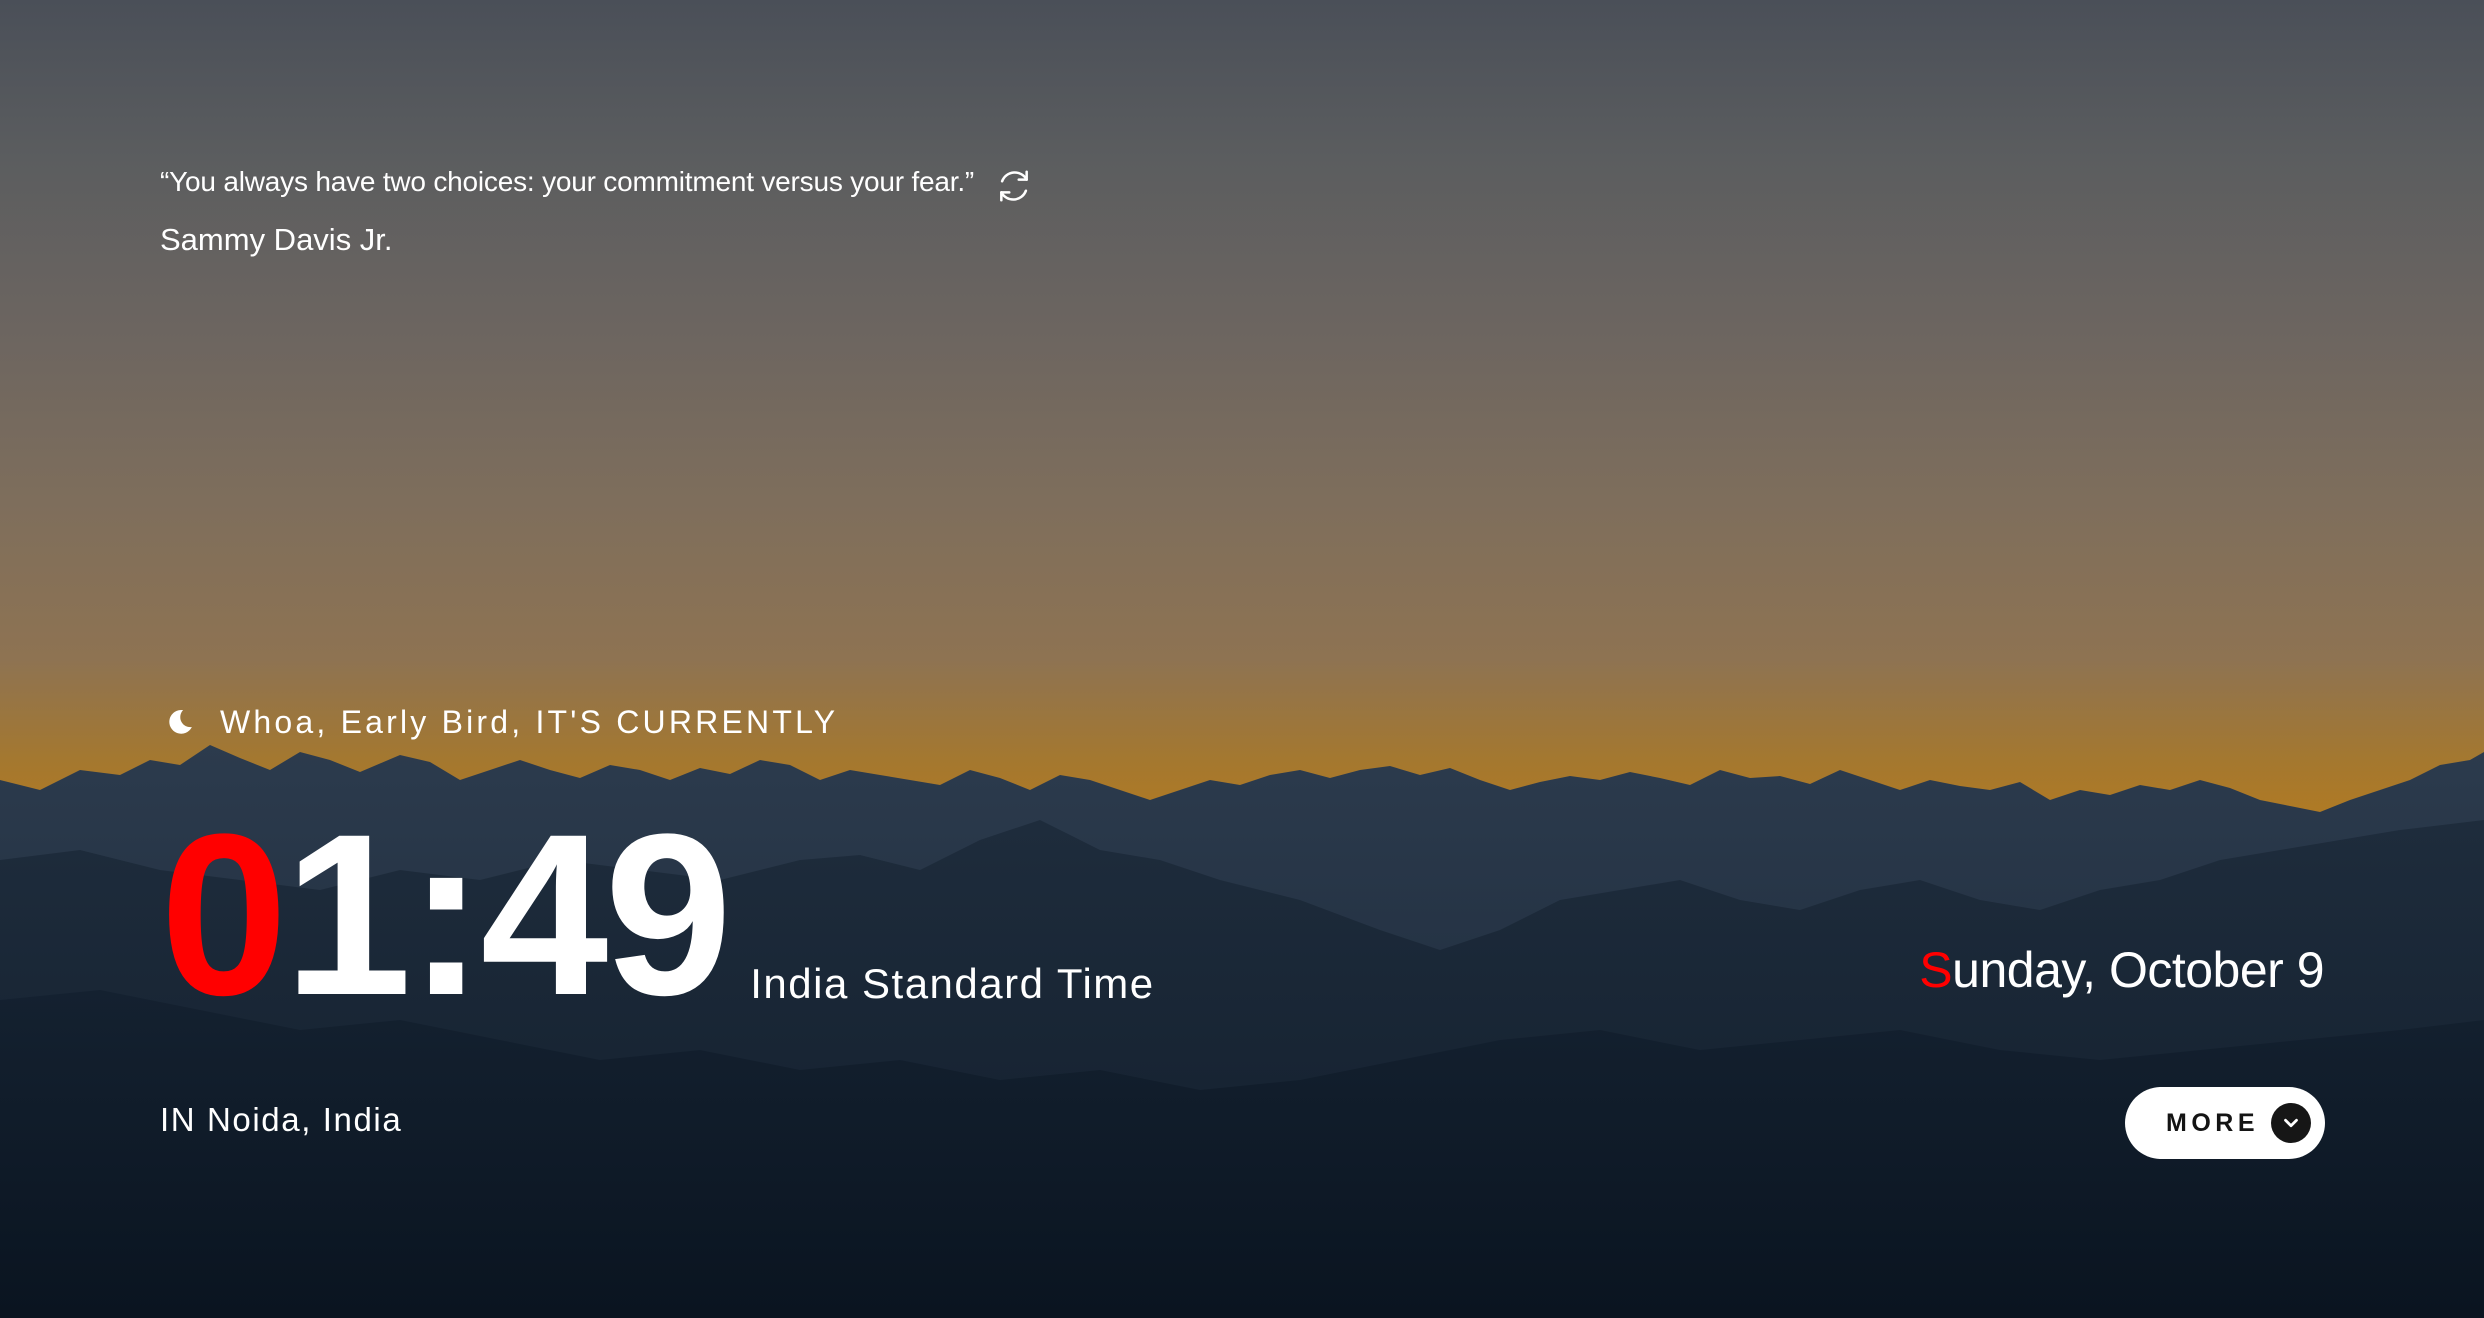  I want to click on location-label: IN Noida, India, so click(281, 1119).